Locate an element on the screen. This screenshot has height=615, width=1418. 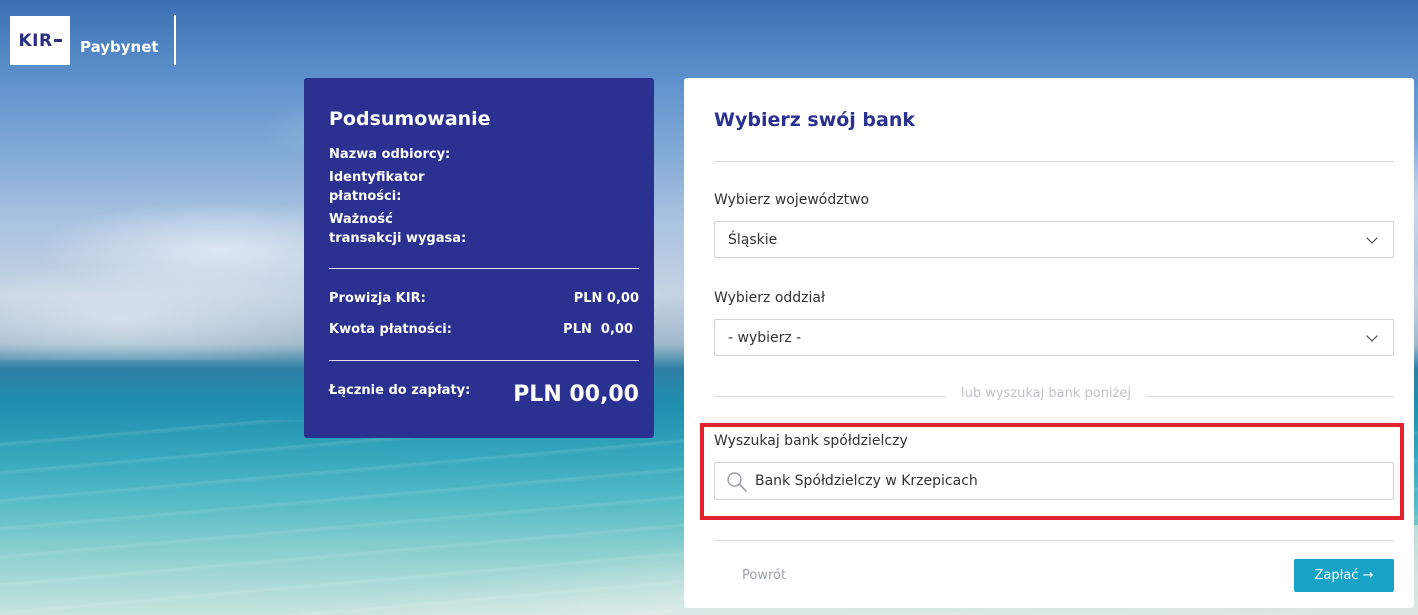
bank-divider-bottom is located at coordinates (1054, 540).